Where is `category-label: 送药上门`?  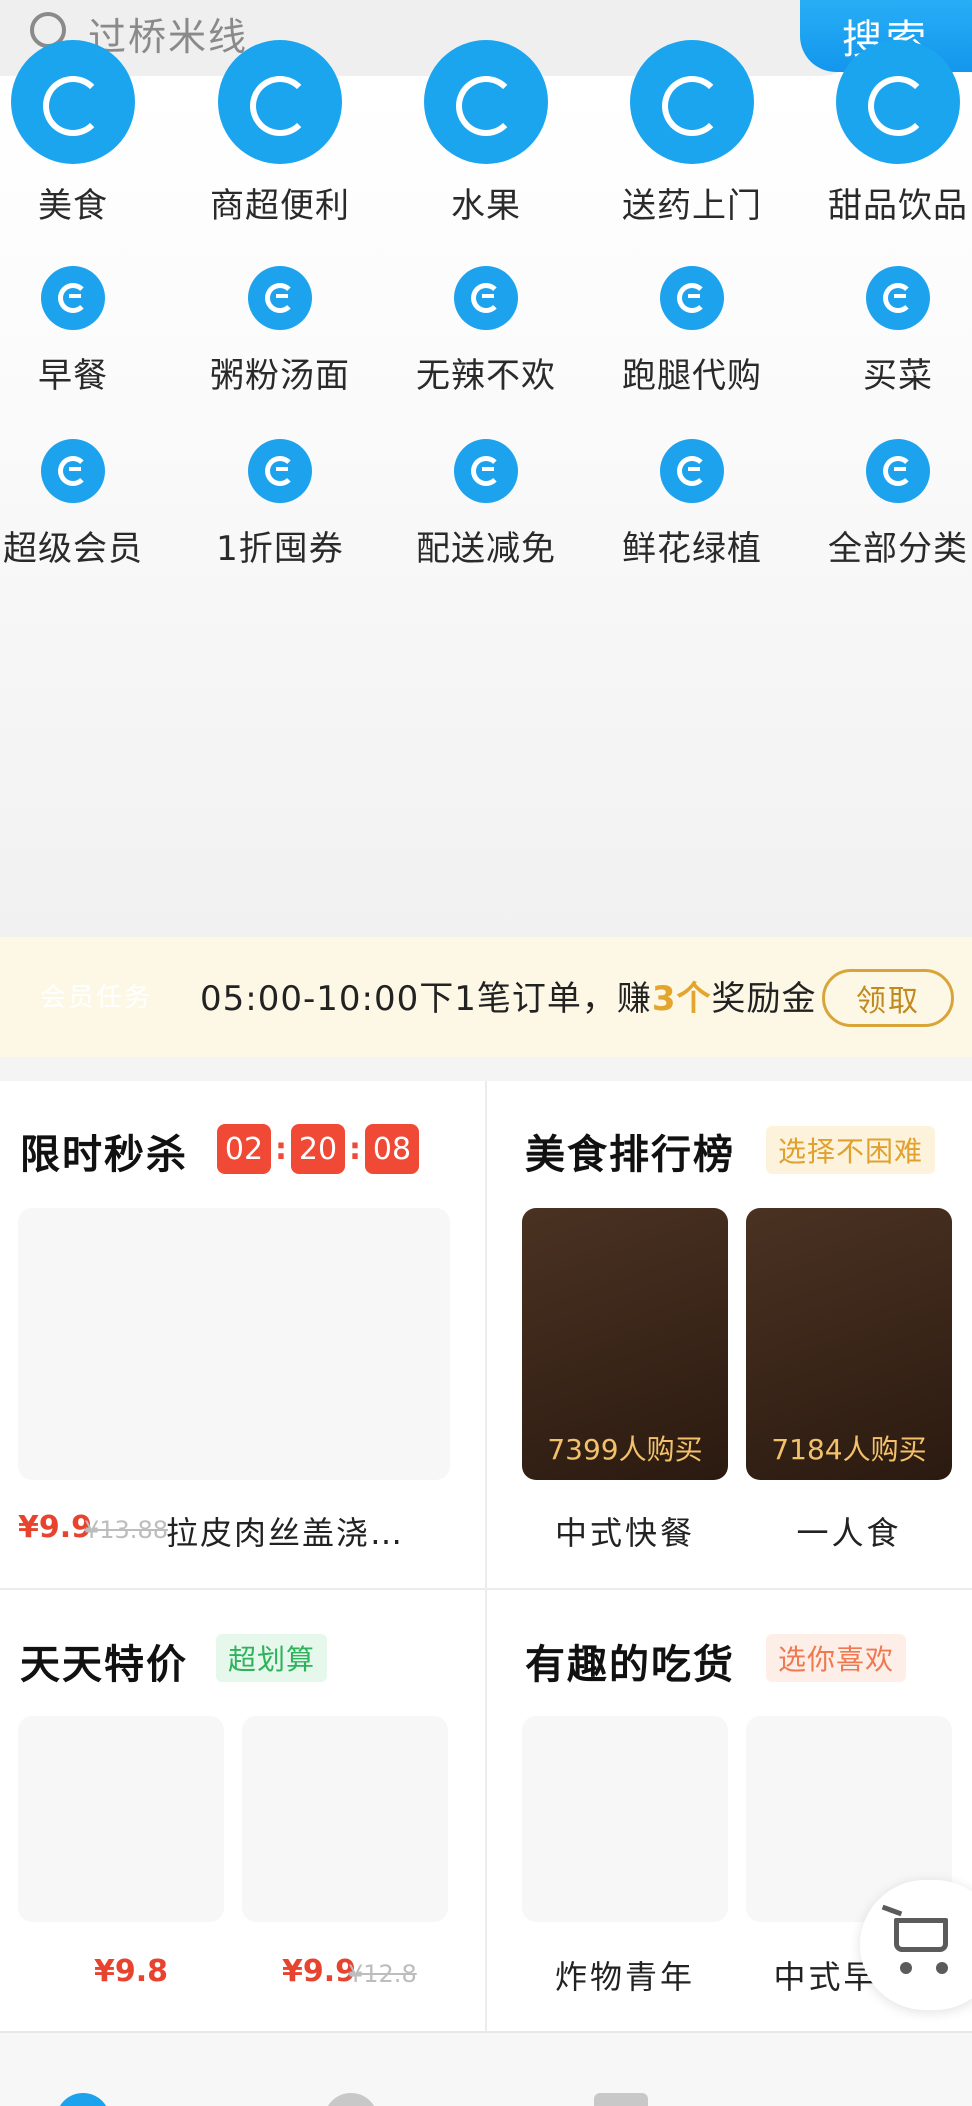
category-label: 送药上门 is located at coordinates (692, 206).